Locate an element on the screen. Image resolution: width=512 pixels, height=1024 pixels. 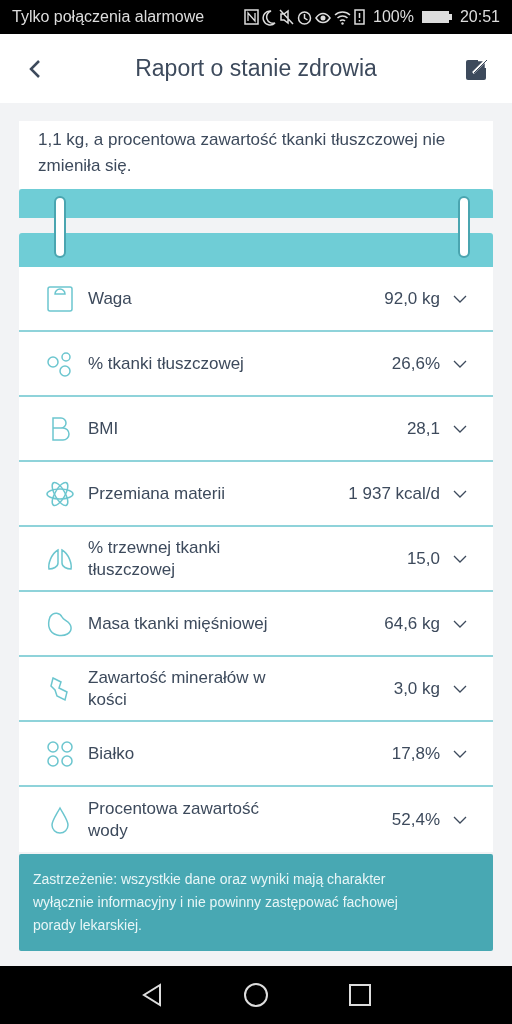
metric-value: 28,1 is located at coordinates (423, 428).